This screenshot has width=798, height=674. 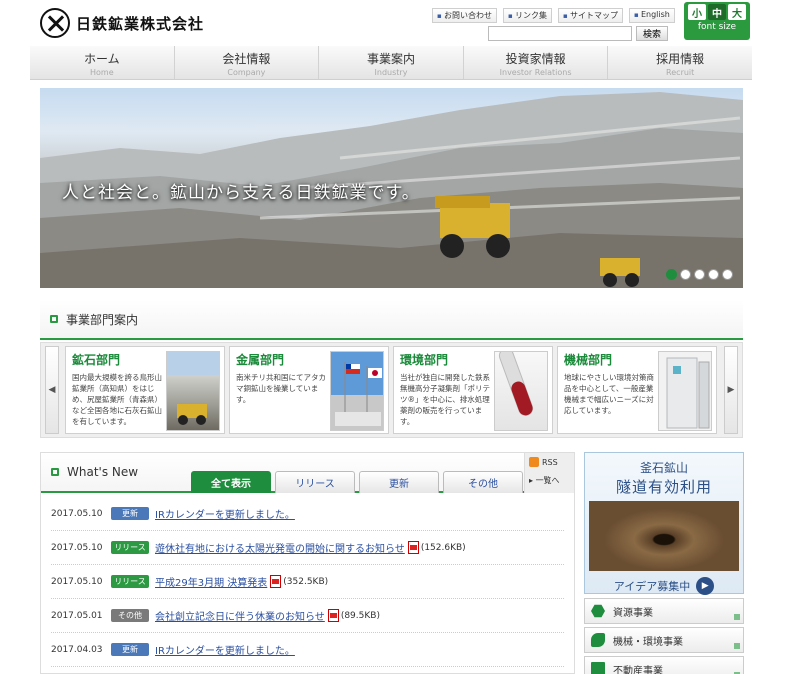 What do you see at coordinates (247, 62) in the screenshot?
I see `nav-company: 会社情報 Company` at bounding box center [247, 62].